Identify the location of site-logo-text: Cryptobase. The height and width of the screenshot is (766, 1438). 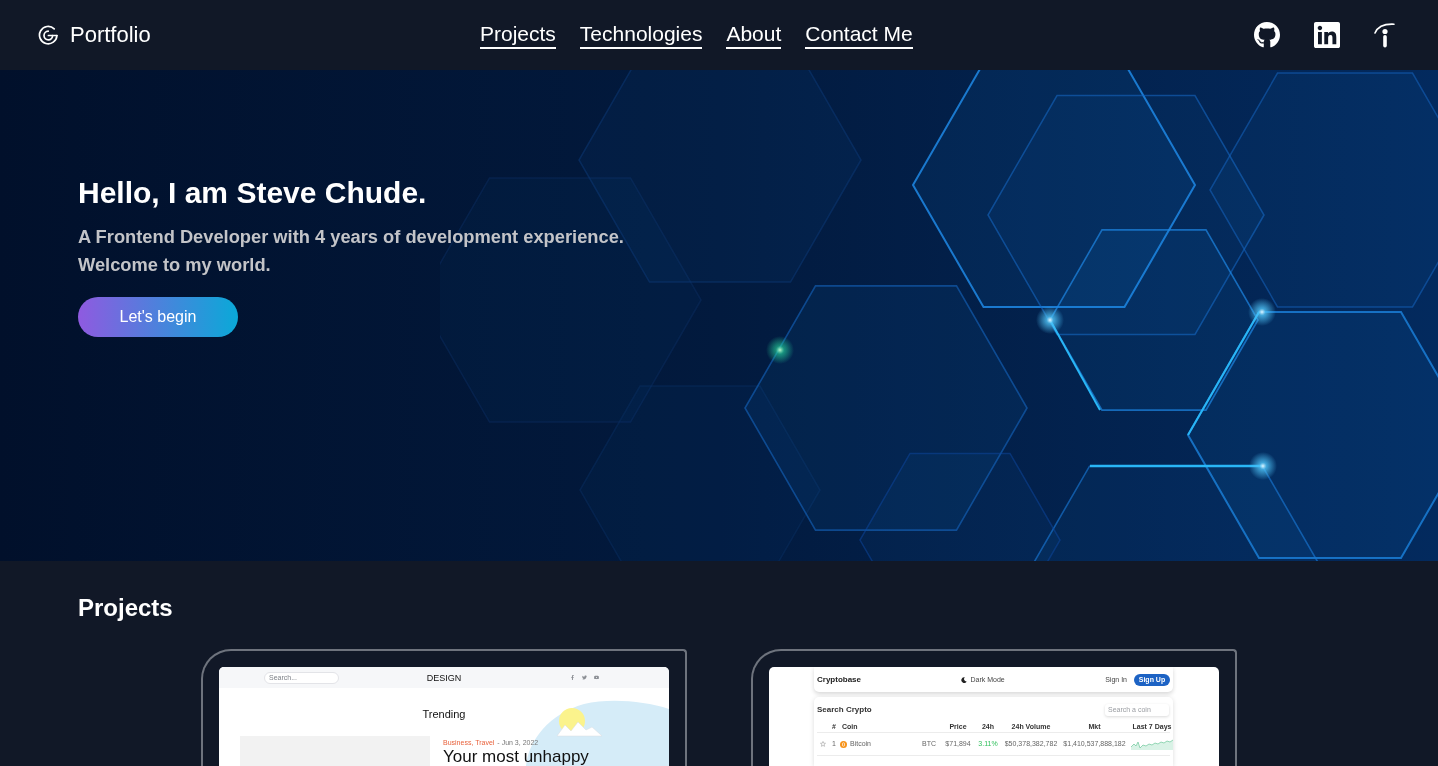
(839, 679).